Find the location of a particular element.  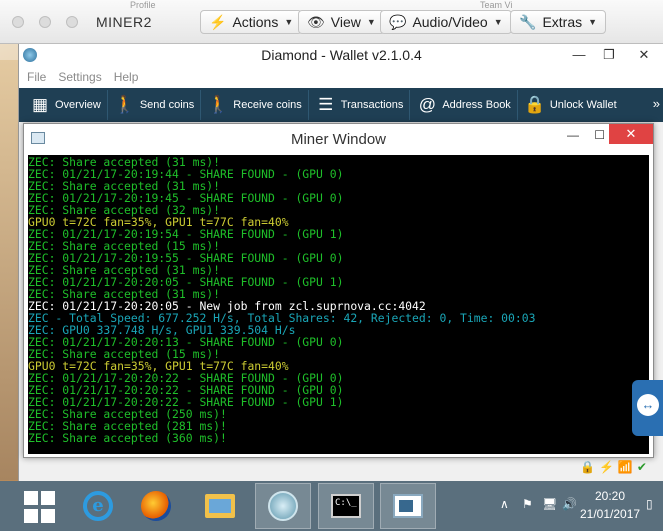

zoom-traffic-light is located at coordinates (72, 22).